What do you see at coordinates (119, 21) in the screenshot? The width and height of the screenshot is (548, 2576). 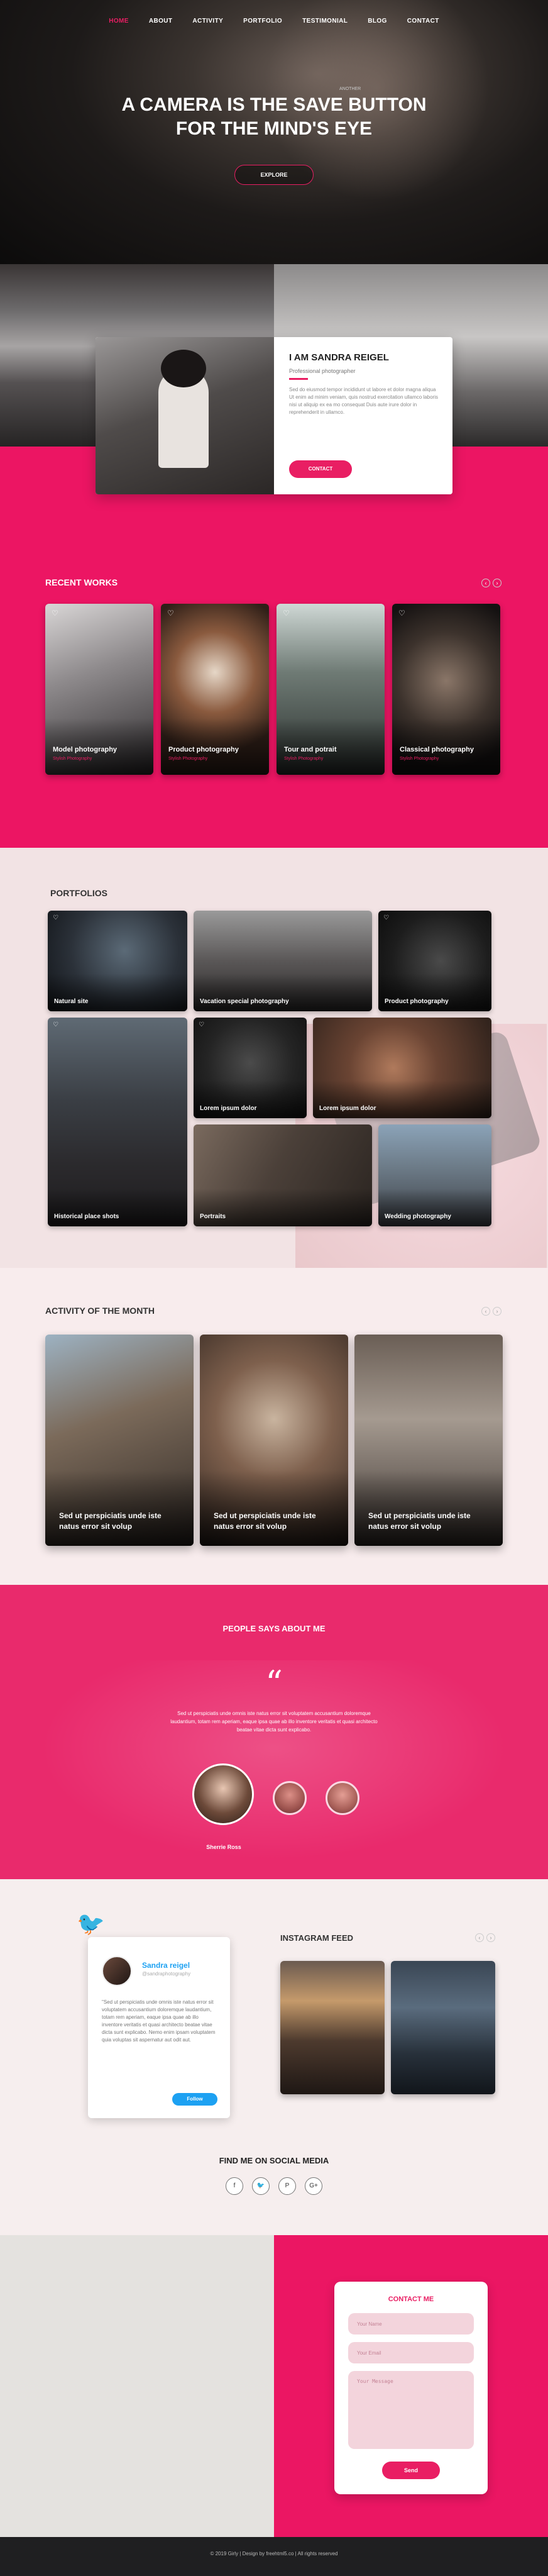 I see `nav-home: HOME` at bounding box center [119, 21].